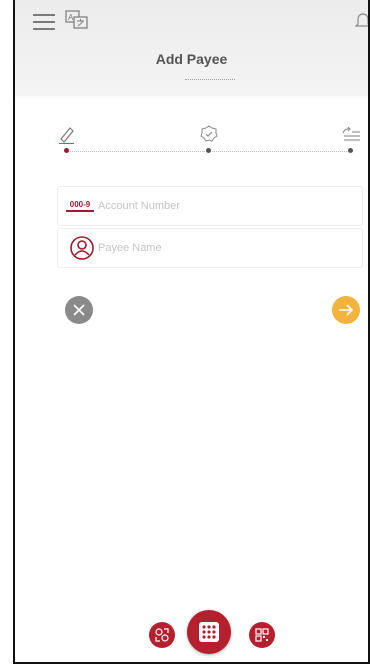 The height and width of the screenshot is (667, 372). Describe the element at coordinates (191, 138) in the screenshot. I see `step-indicator` at that location.